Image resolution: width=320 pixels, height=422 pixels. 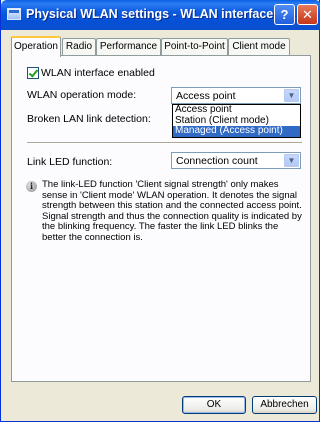 What do you see at coordinates (307, 14) in the screenshot?
I see `close-button: ✕` at bounding box center [307, 14].